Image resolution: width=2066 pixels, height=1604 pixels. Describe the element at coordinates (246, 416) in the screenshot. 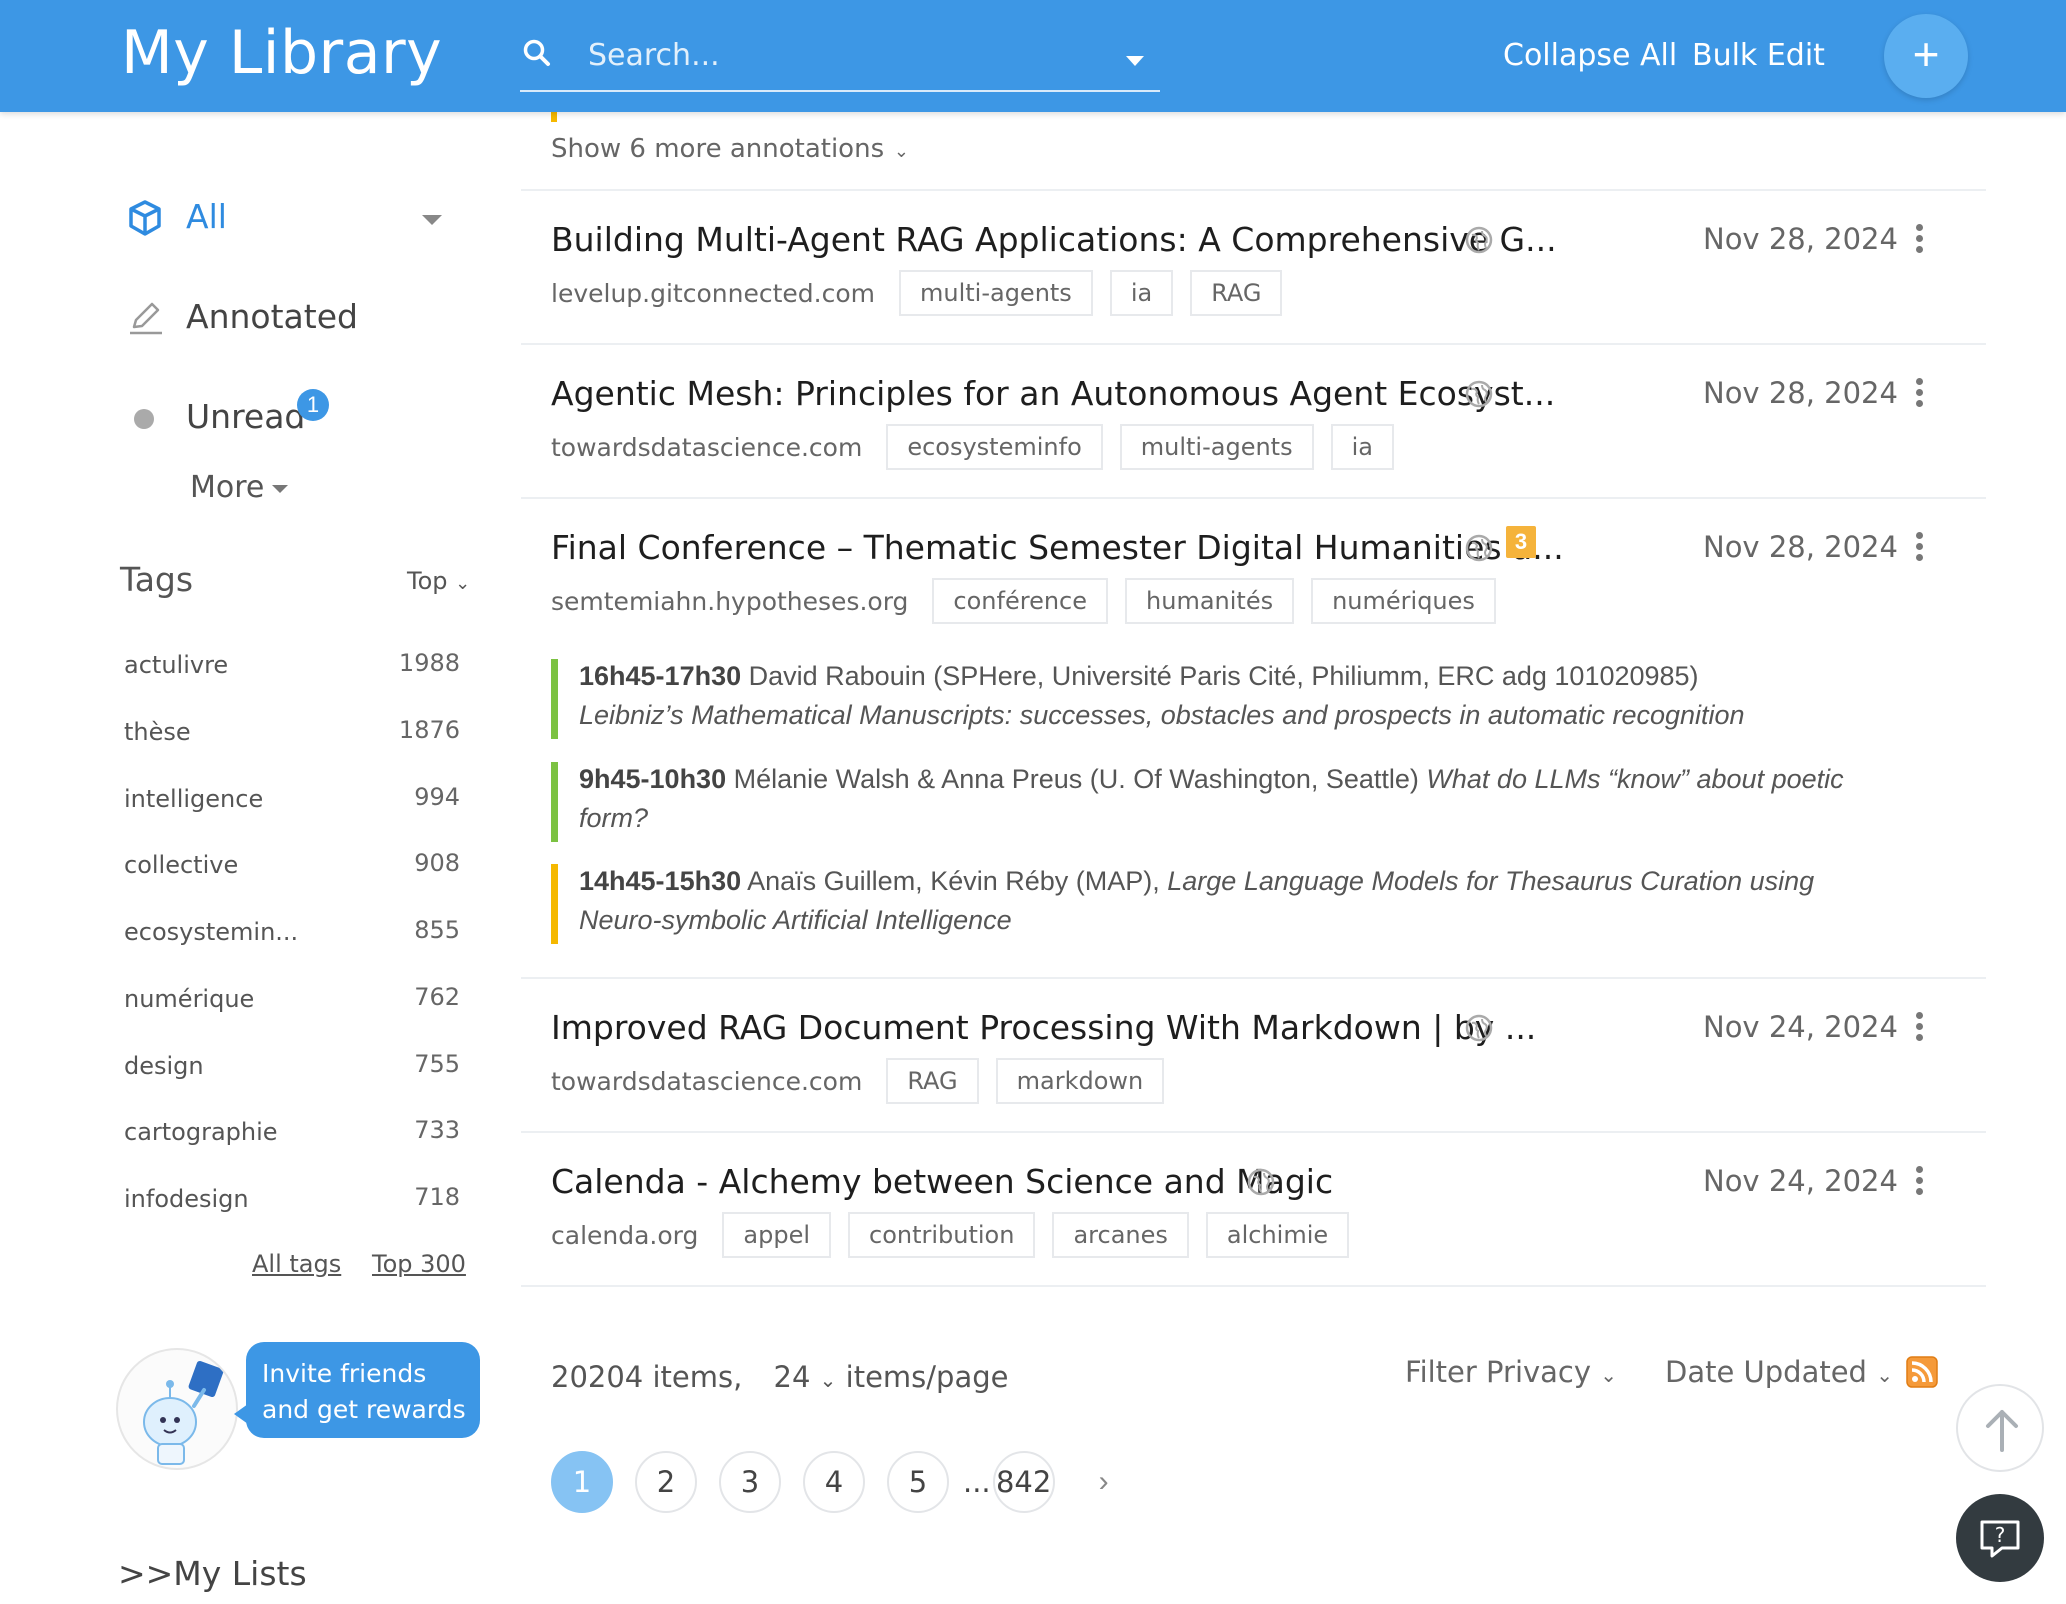

I see `sidebar-item-label: Unread` at that location.